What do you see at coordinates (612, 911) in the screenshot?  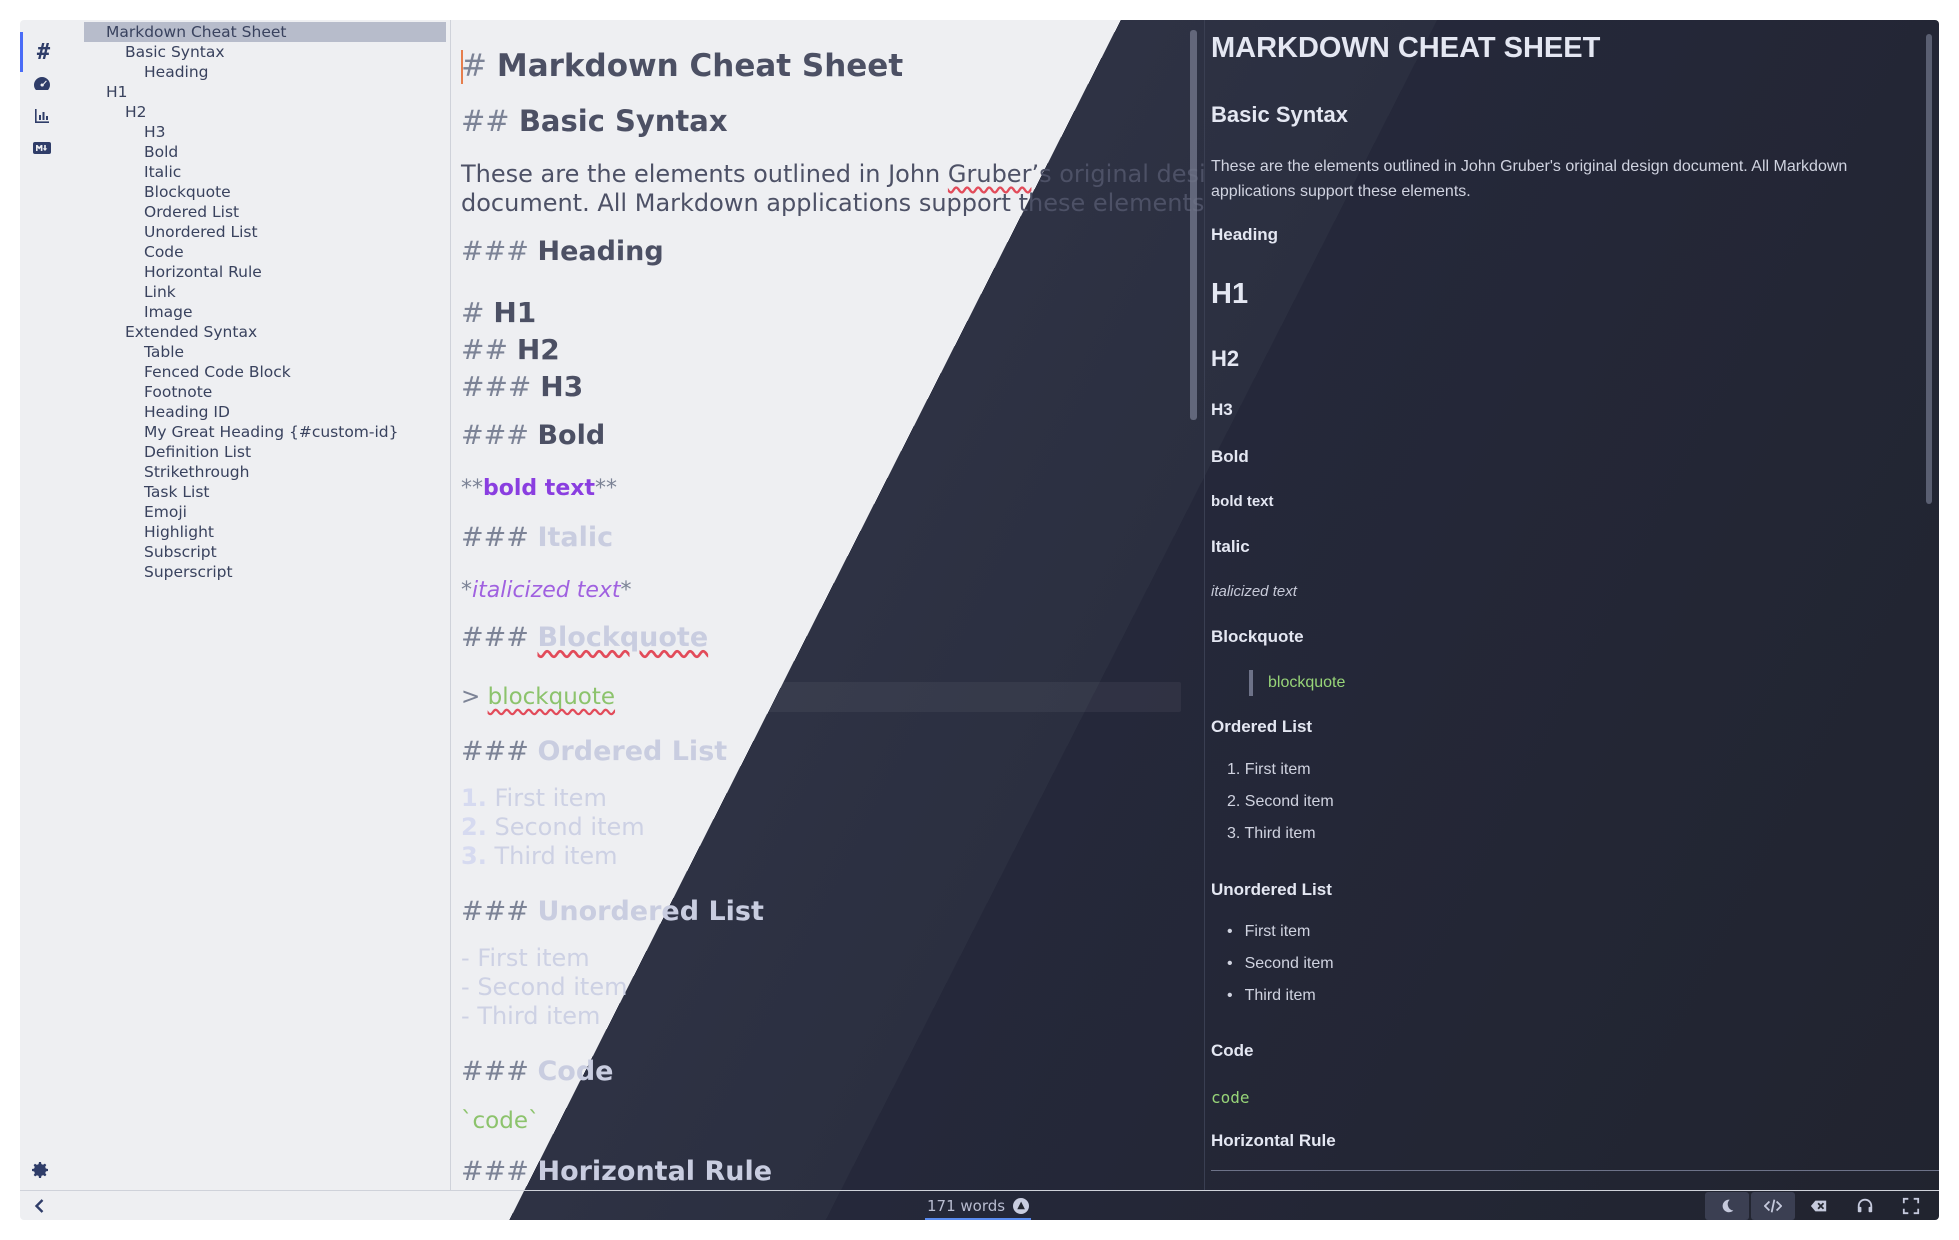 I see `editor-h3-unordered: ### Unordered List` at bounding box center [612, 911].